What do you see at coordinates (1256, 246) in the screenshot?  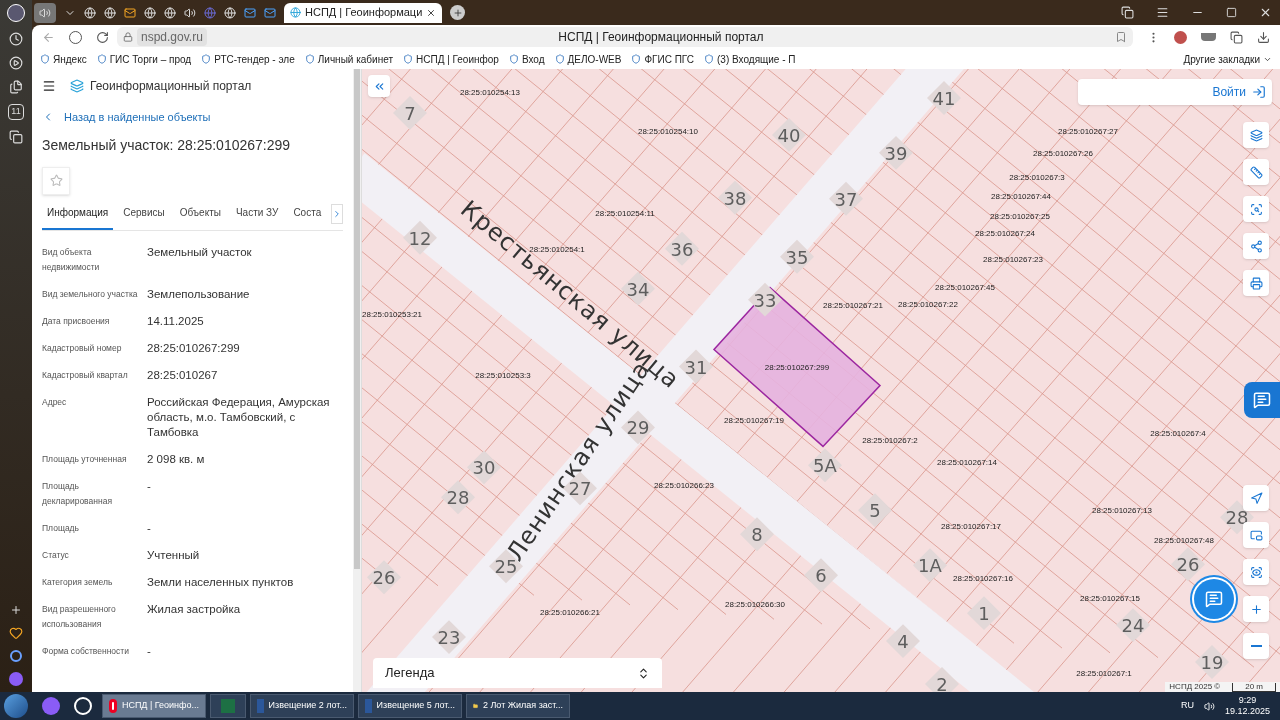 I see `share-button` at bounding box center [1256, 246].